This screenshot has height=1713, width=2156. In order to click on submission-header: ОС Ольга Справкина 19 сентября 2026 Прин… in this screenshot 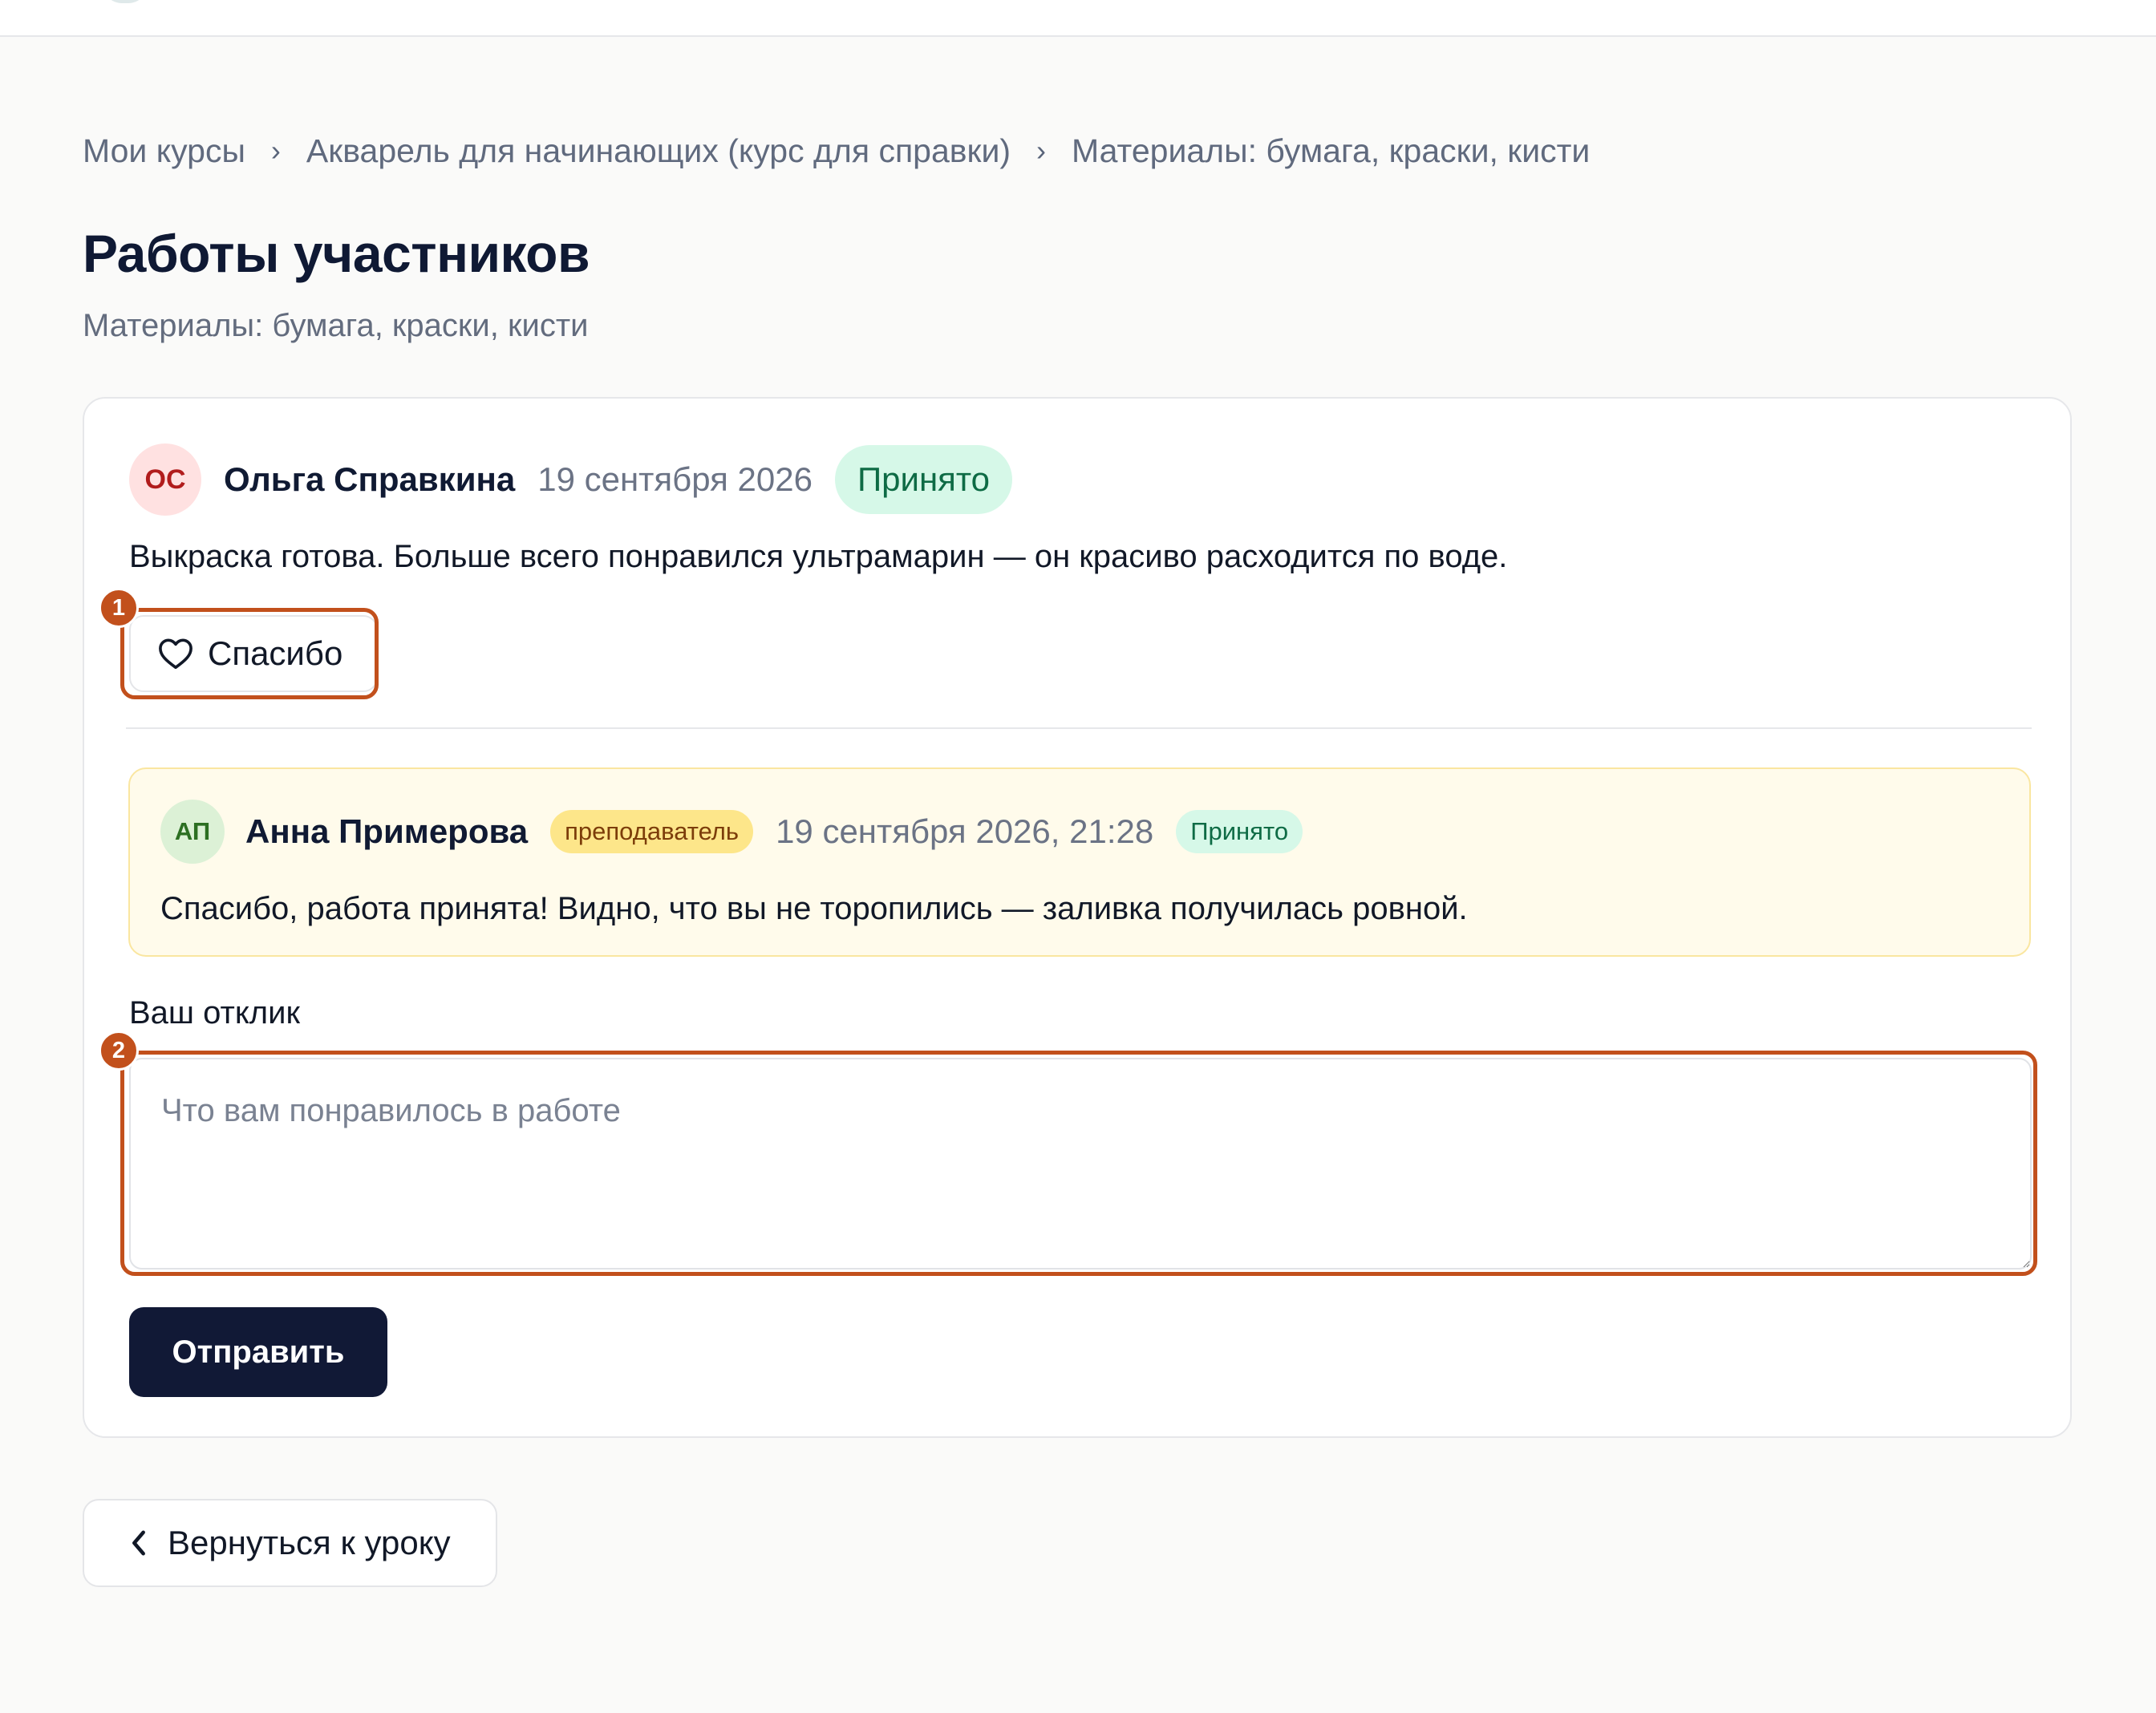, I will do `click(571, 479)`.